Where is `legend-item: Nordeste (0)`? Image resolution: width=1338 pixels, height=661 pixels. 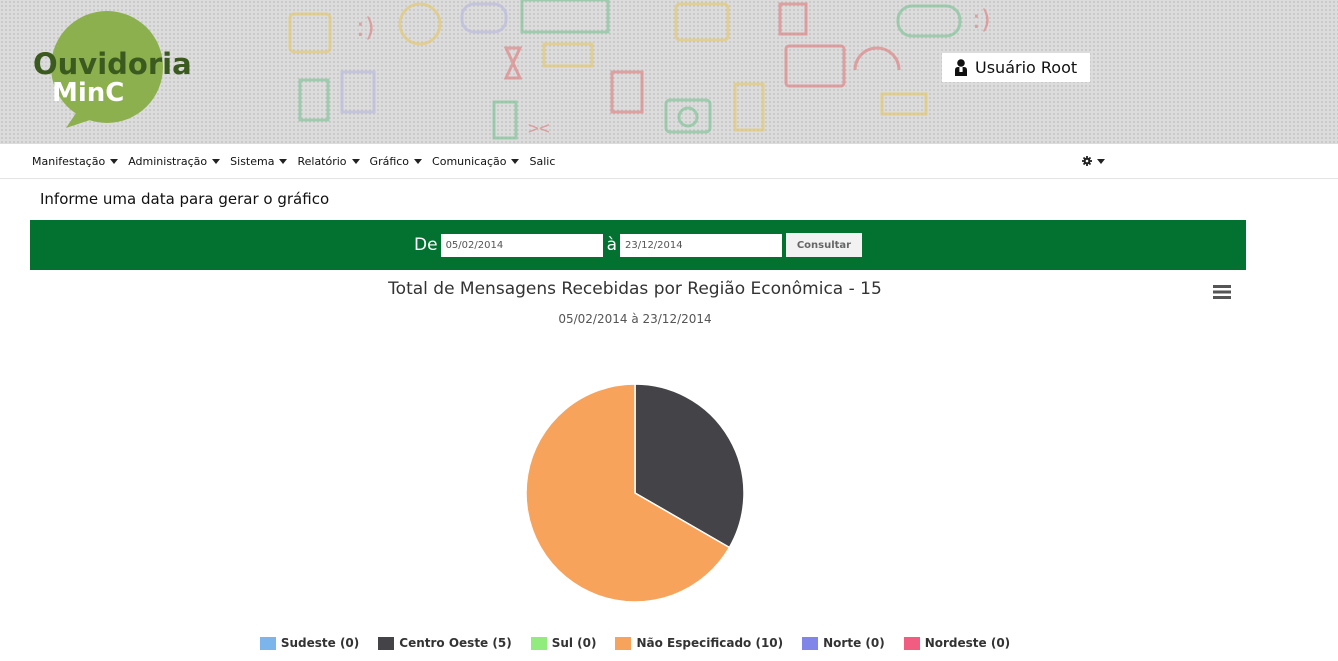 legend-item: Nordeste (0) is located at coordinates (957, 643).